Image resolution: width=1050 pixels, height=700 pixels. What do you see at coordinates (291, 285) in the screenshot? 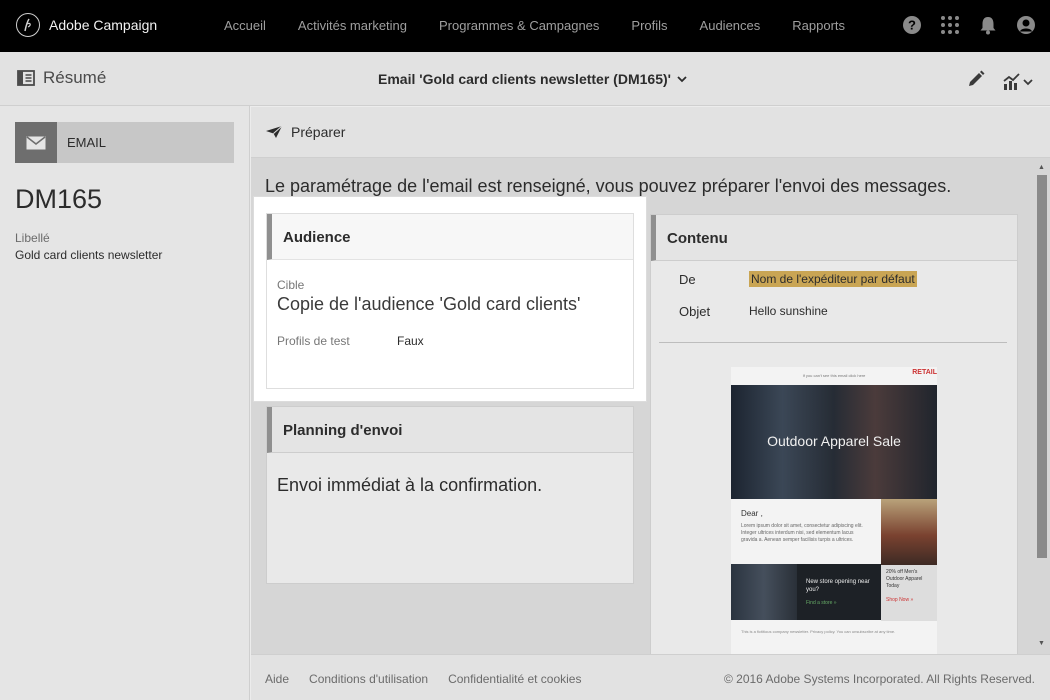
I see `target-label: Cible` at bounding box center [291, 285].